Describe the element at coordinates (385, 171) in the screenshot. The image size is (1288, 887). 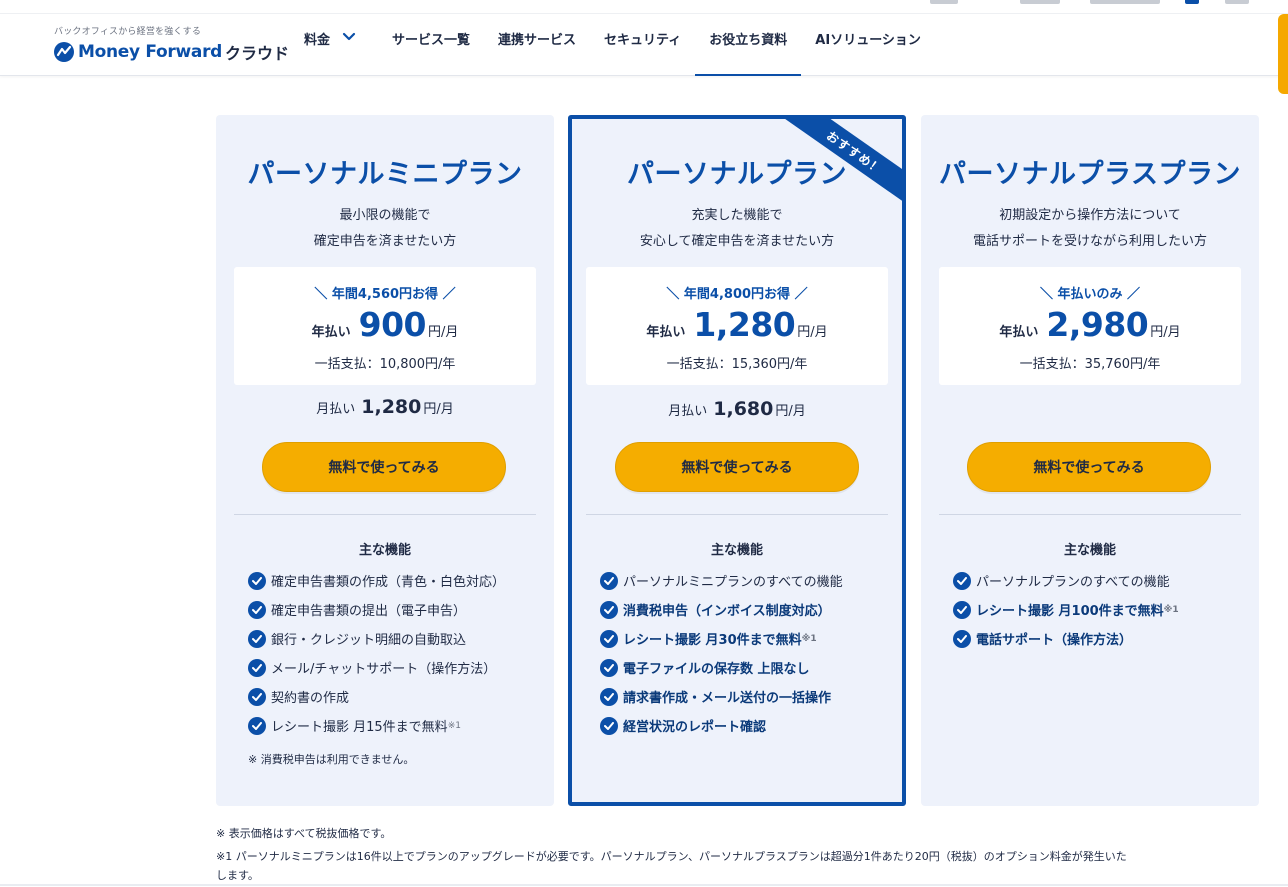
I see `plan-title: パーソナルミニプラン` at that location.